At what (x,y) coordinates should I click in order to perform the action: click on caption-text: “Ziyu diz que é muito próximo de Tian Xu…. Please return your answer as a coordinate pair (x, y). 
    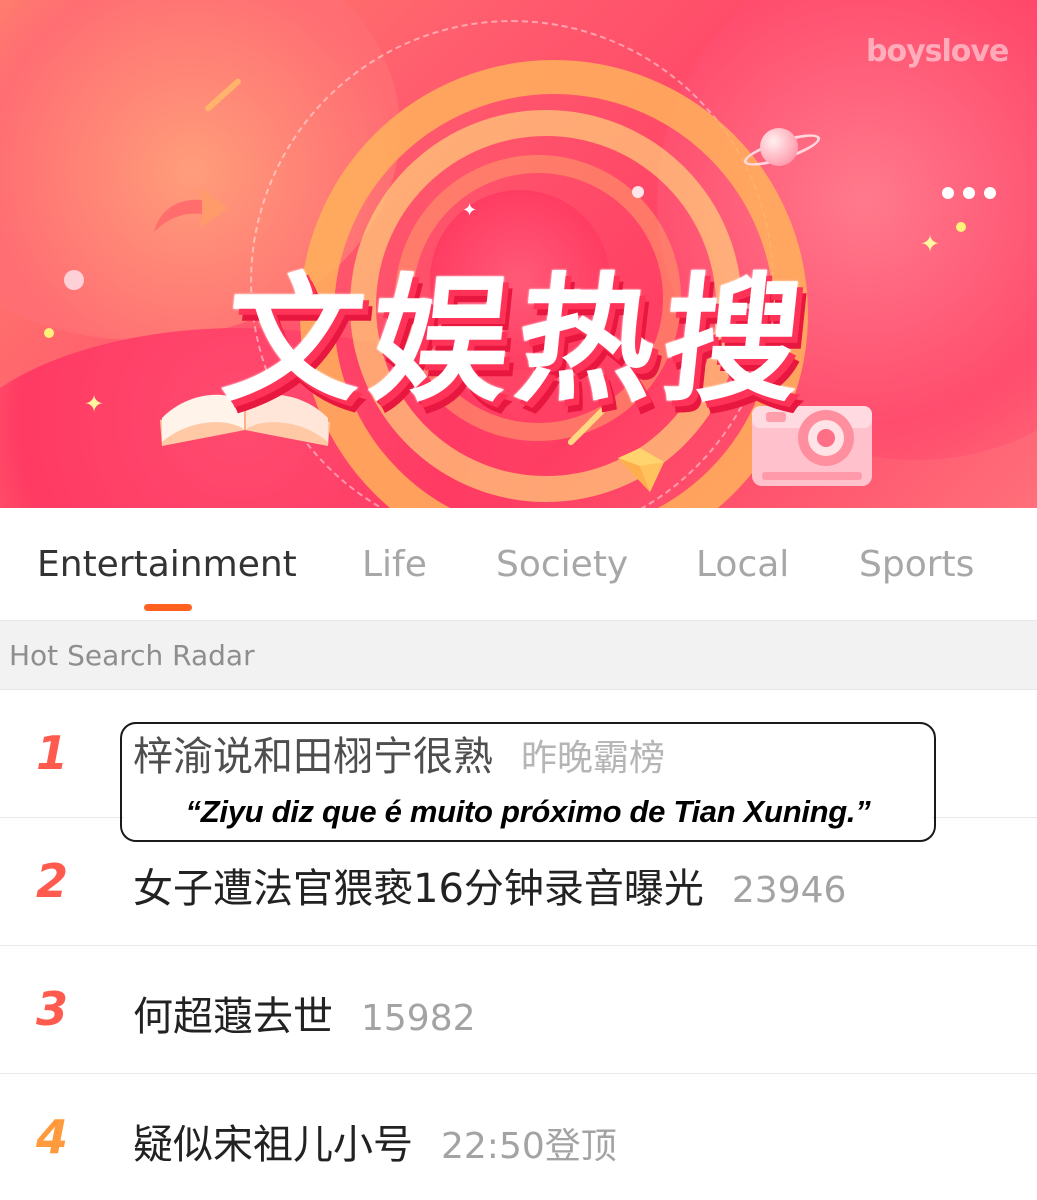
    Looking at the image, I should click on (528, 811).